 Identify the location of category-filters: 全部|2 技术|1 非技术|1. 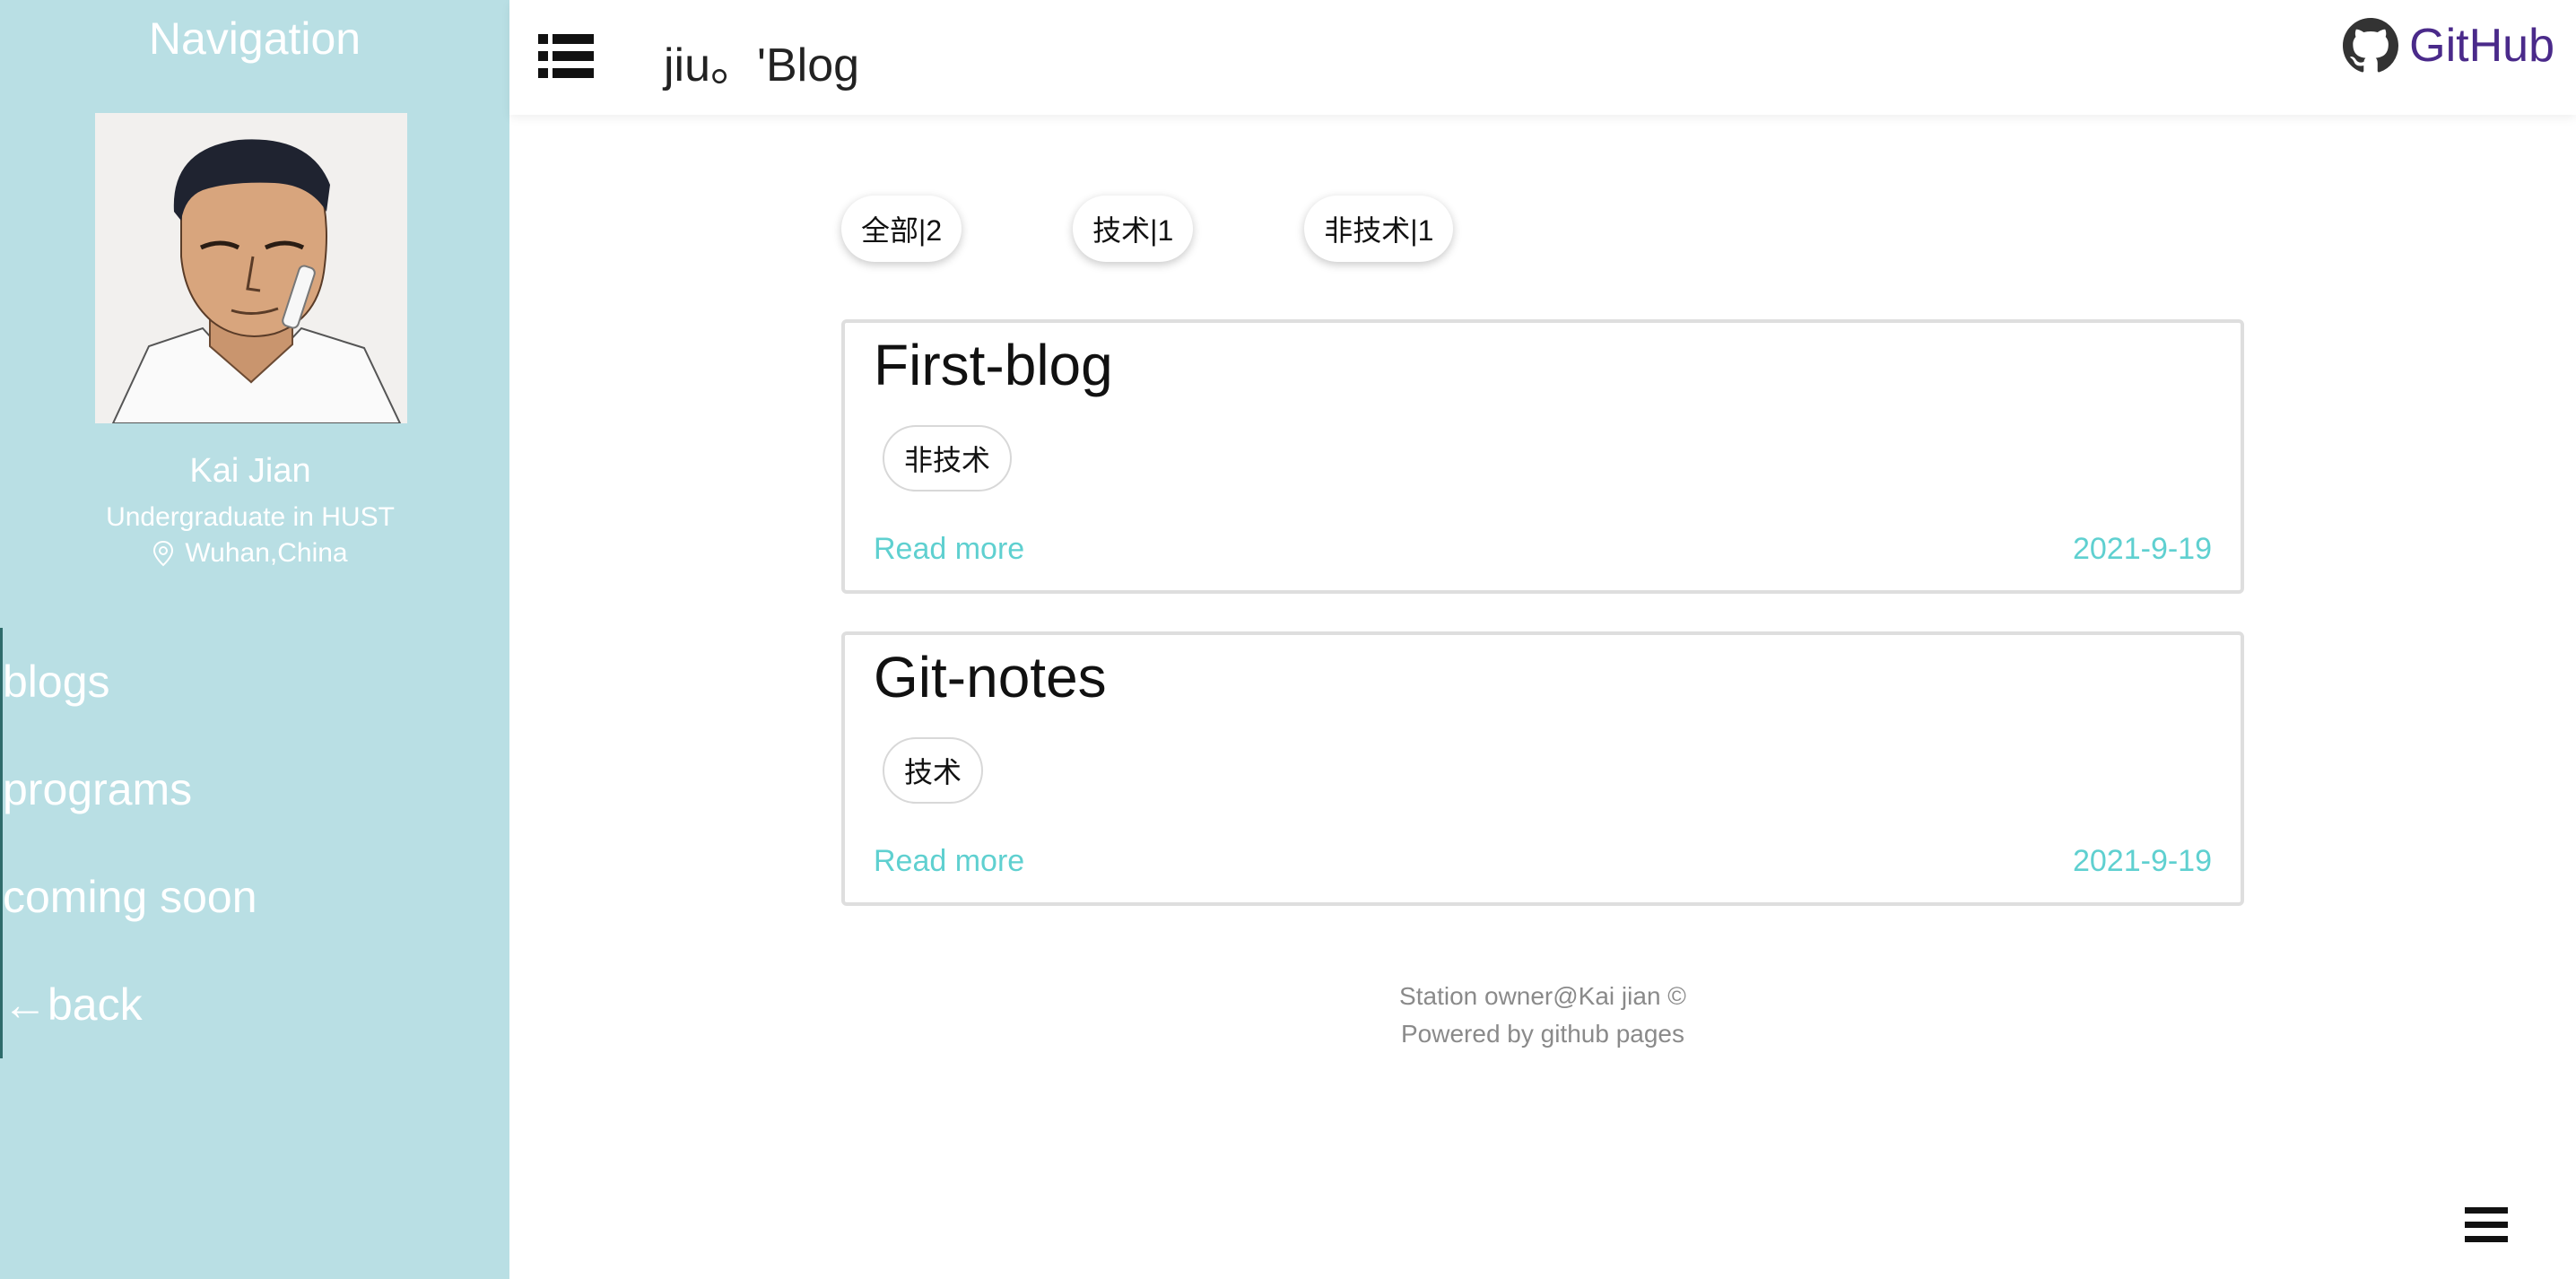
(1147, 229).